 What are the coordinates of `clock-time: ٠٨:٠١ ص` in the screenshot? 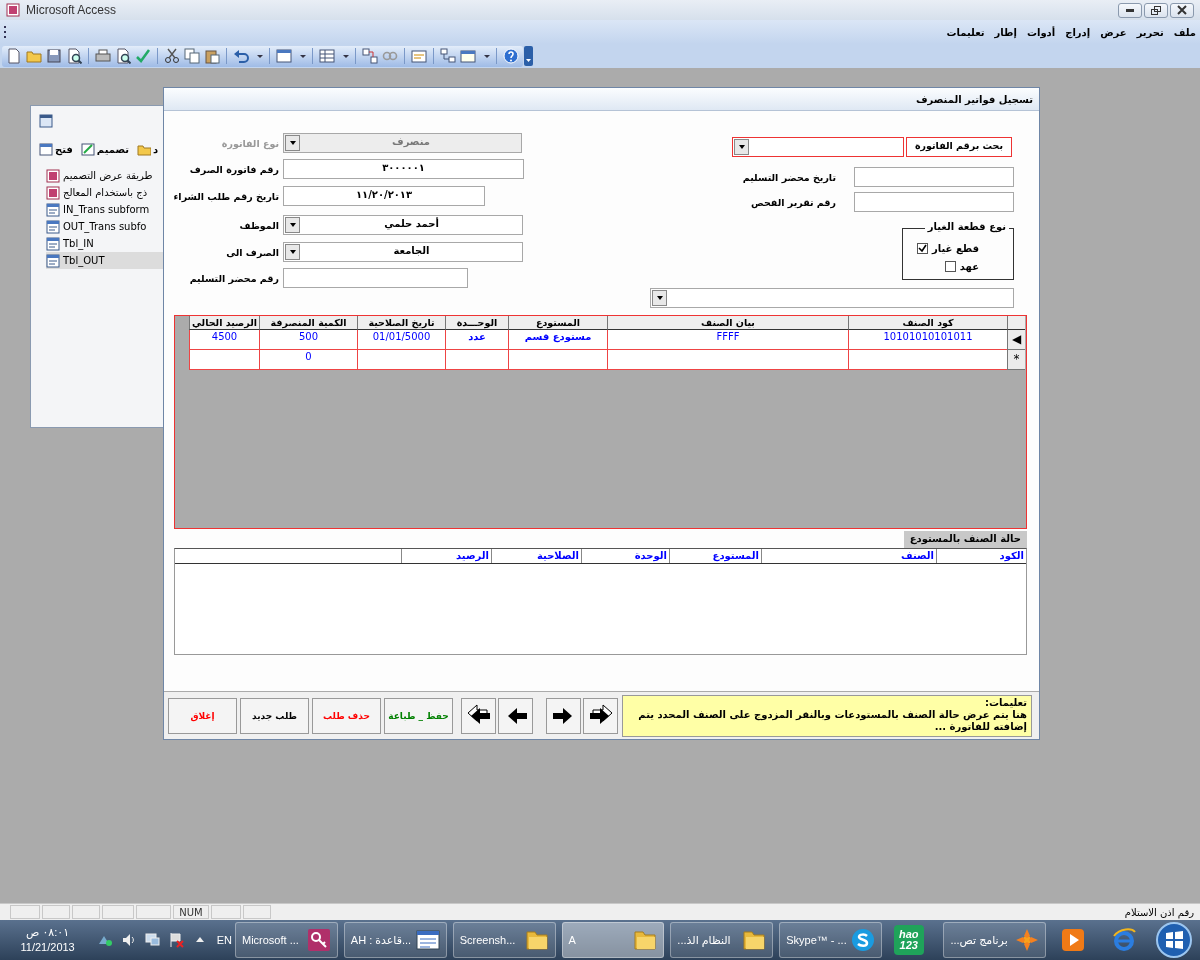 It's located at (48, 932).